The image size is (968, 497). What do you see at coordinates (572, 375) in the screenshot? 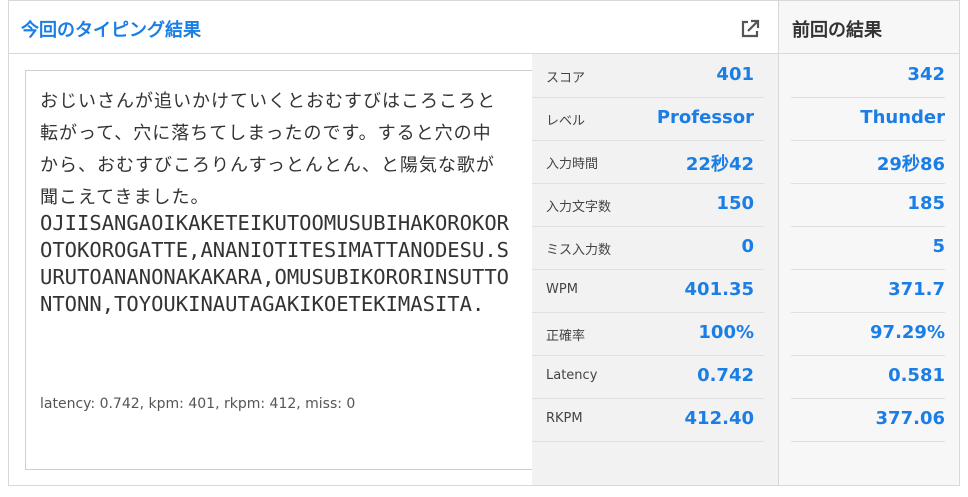
I see `stat-label: Latency` at bounding box center [572, 375].